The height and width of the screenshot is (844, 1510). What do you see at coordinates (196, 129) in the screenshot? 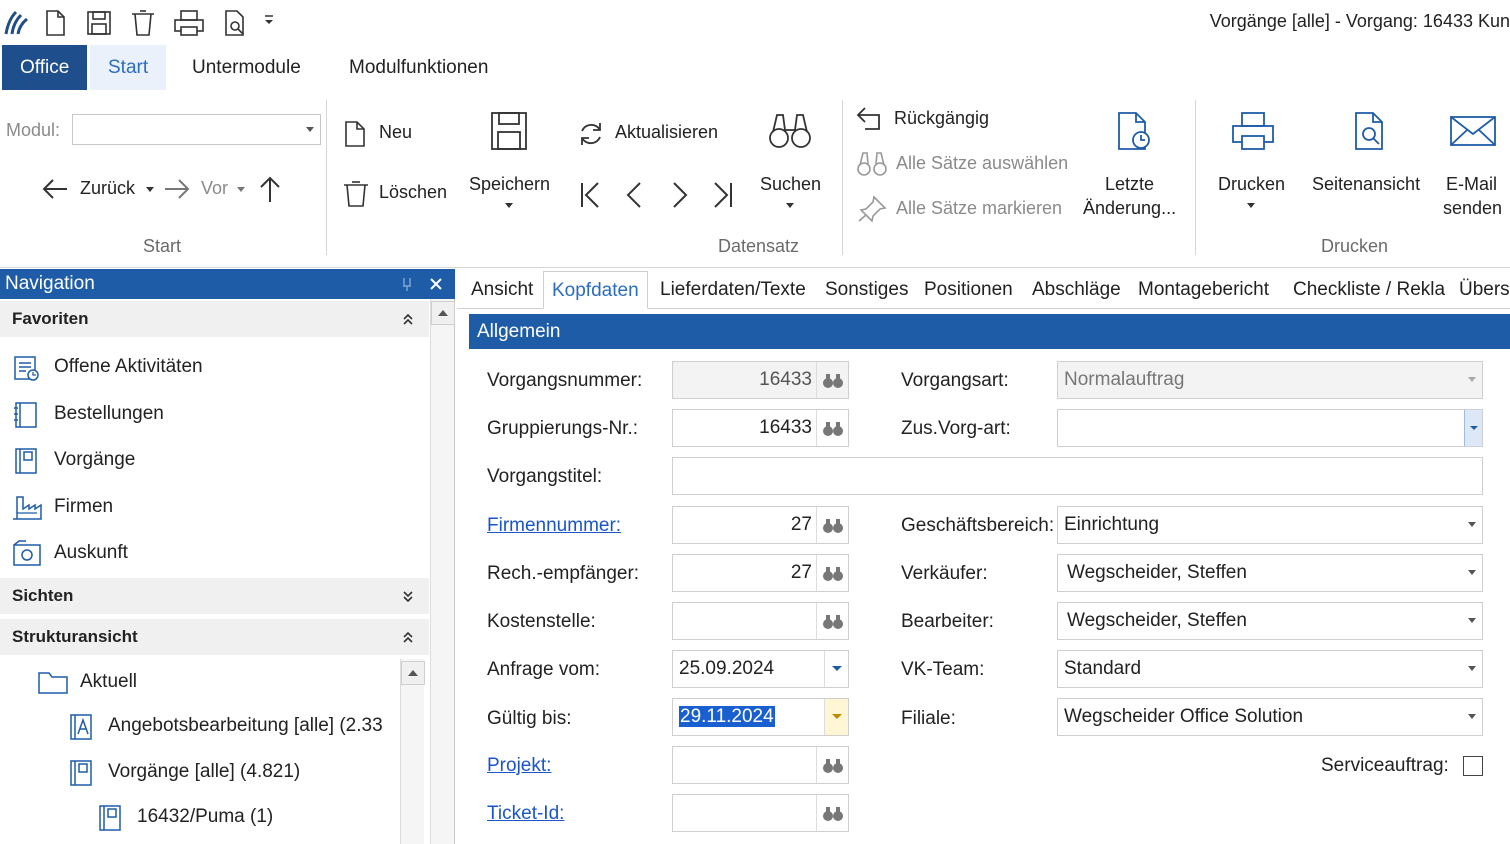
I see `modul-combobox` at bounding box center [196, 129].